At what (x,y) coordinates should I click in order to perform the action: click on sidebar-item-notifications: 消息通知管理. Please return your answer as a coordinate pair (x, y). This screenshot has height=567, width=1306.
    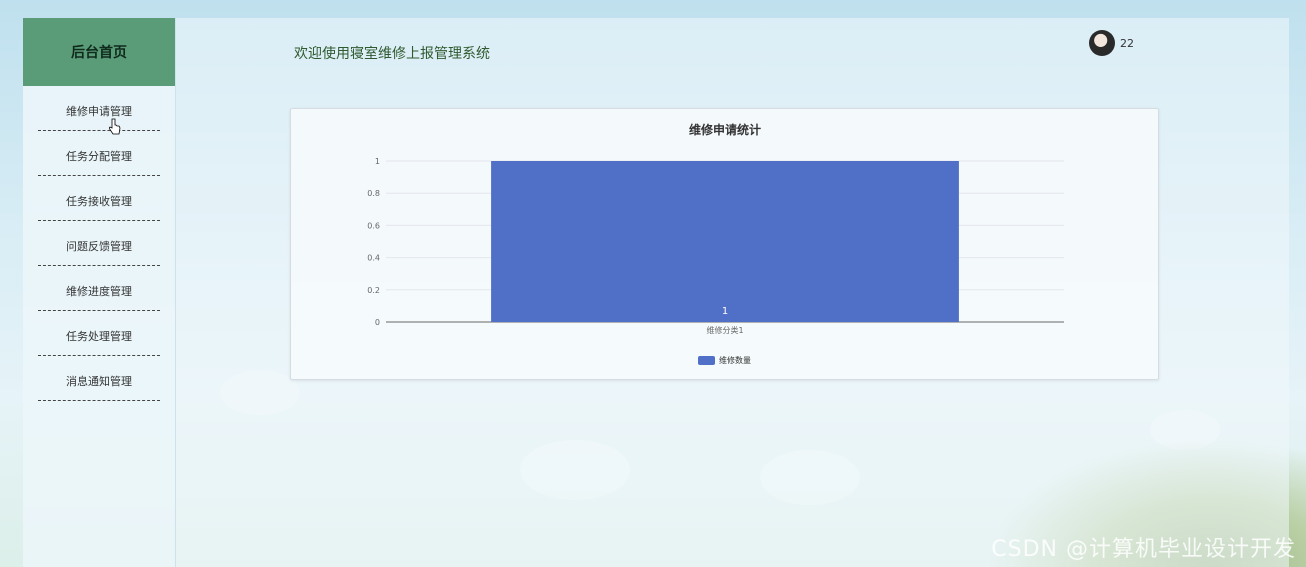
    Looking at the image, I should click on (99, 378).